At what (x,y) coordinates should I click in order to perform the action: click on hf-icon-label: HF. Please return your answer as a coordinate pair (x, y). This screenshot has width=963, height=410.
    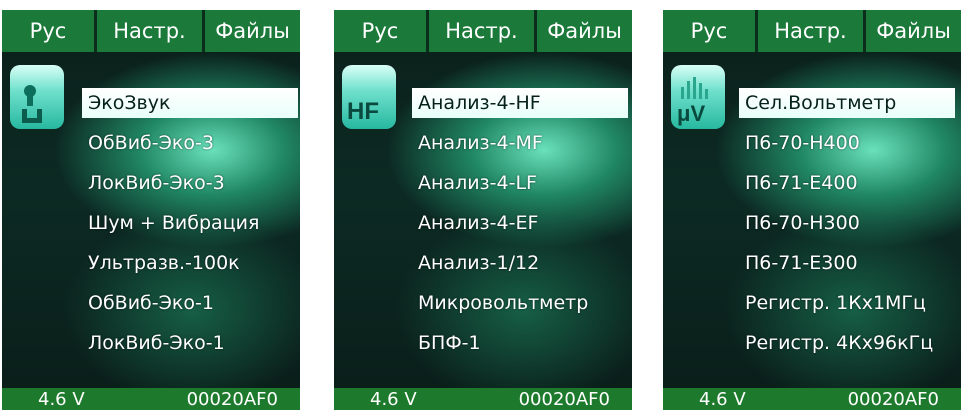
    Looking at the image, I should click on (363, 111).